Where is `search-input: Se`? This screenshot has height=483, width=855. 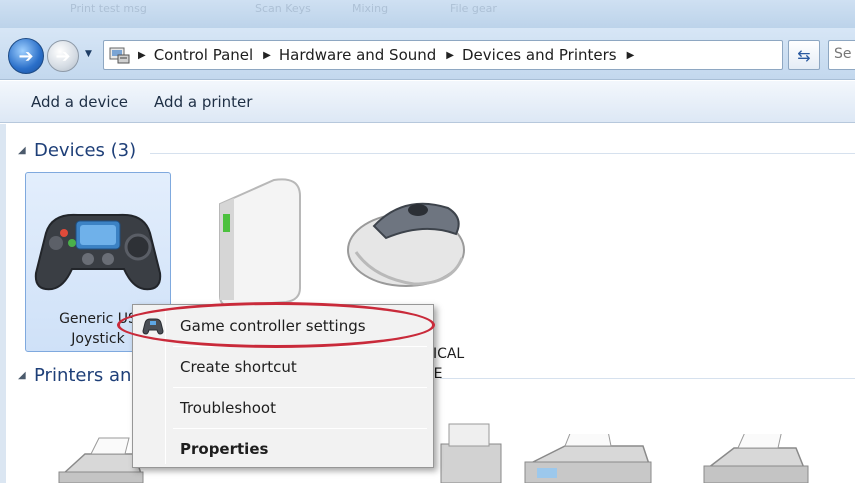 search-input: Se is located at coordinates (841, 55).